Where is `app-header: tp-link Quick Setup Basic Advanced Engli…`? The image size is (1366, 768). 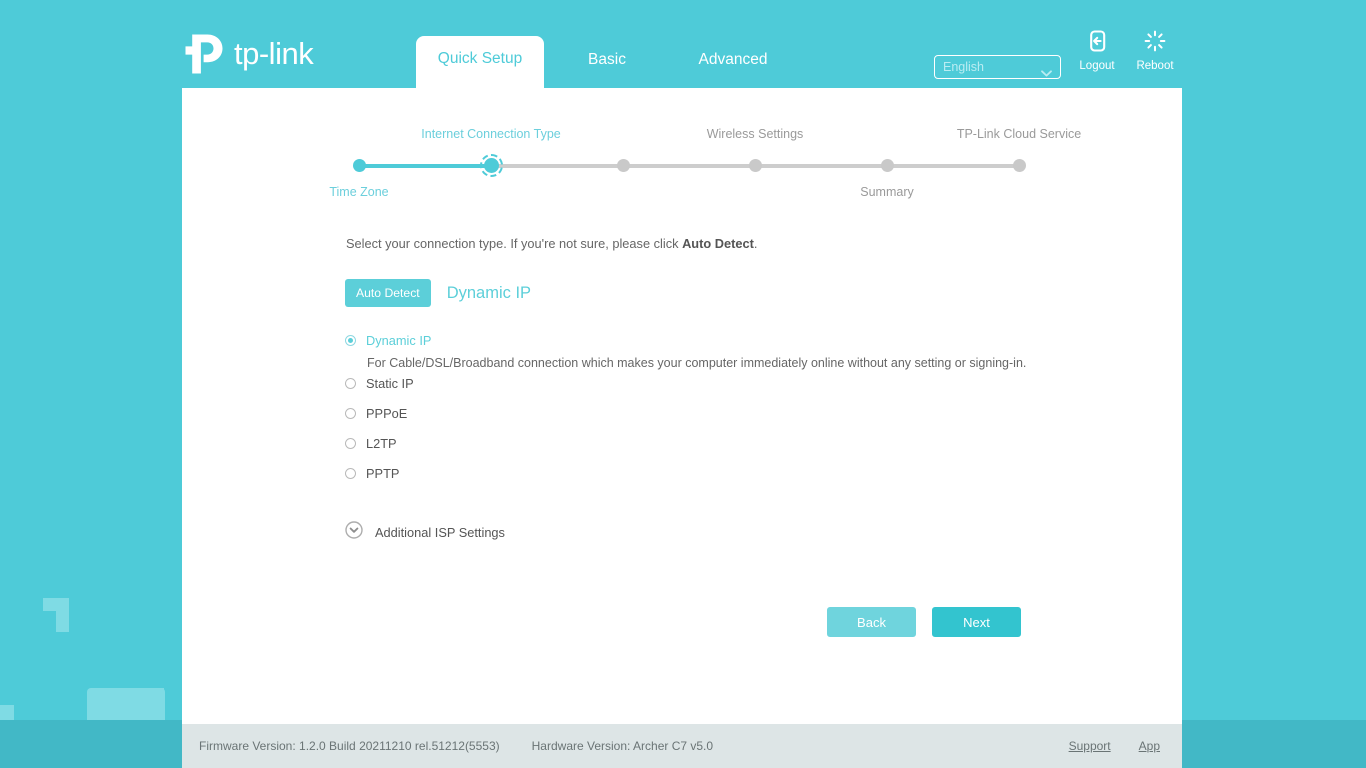 app-header: tp-link Quick Setup Basic Advanced Engli… is located at coordinates (683, 44).